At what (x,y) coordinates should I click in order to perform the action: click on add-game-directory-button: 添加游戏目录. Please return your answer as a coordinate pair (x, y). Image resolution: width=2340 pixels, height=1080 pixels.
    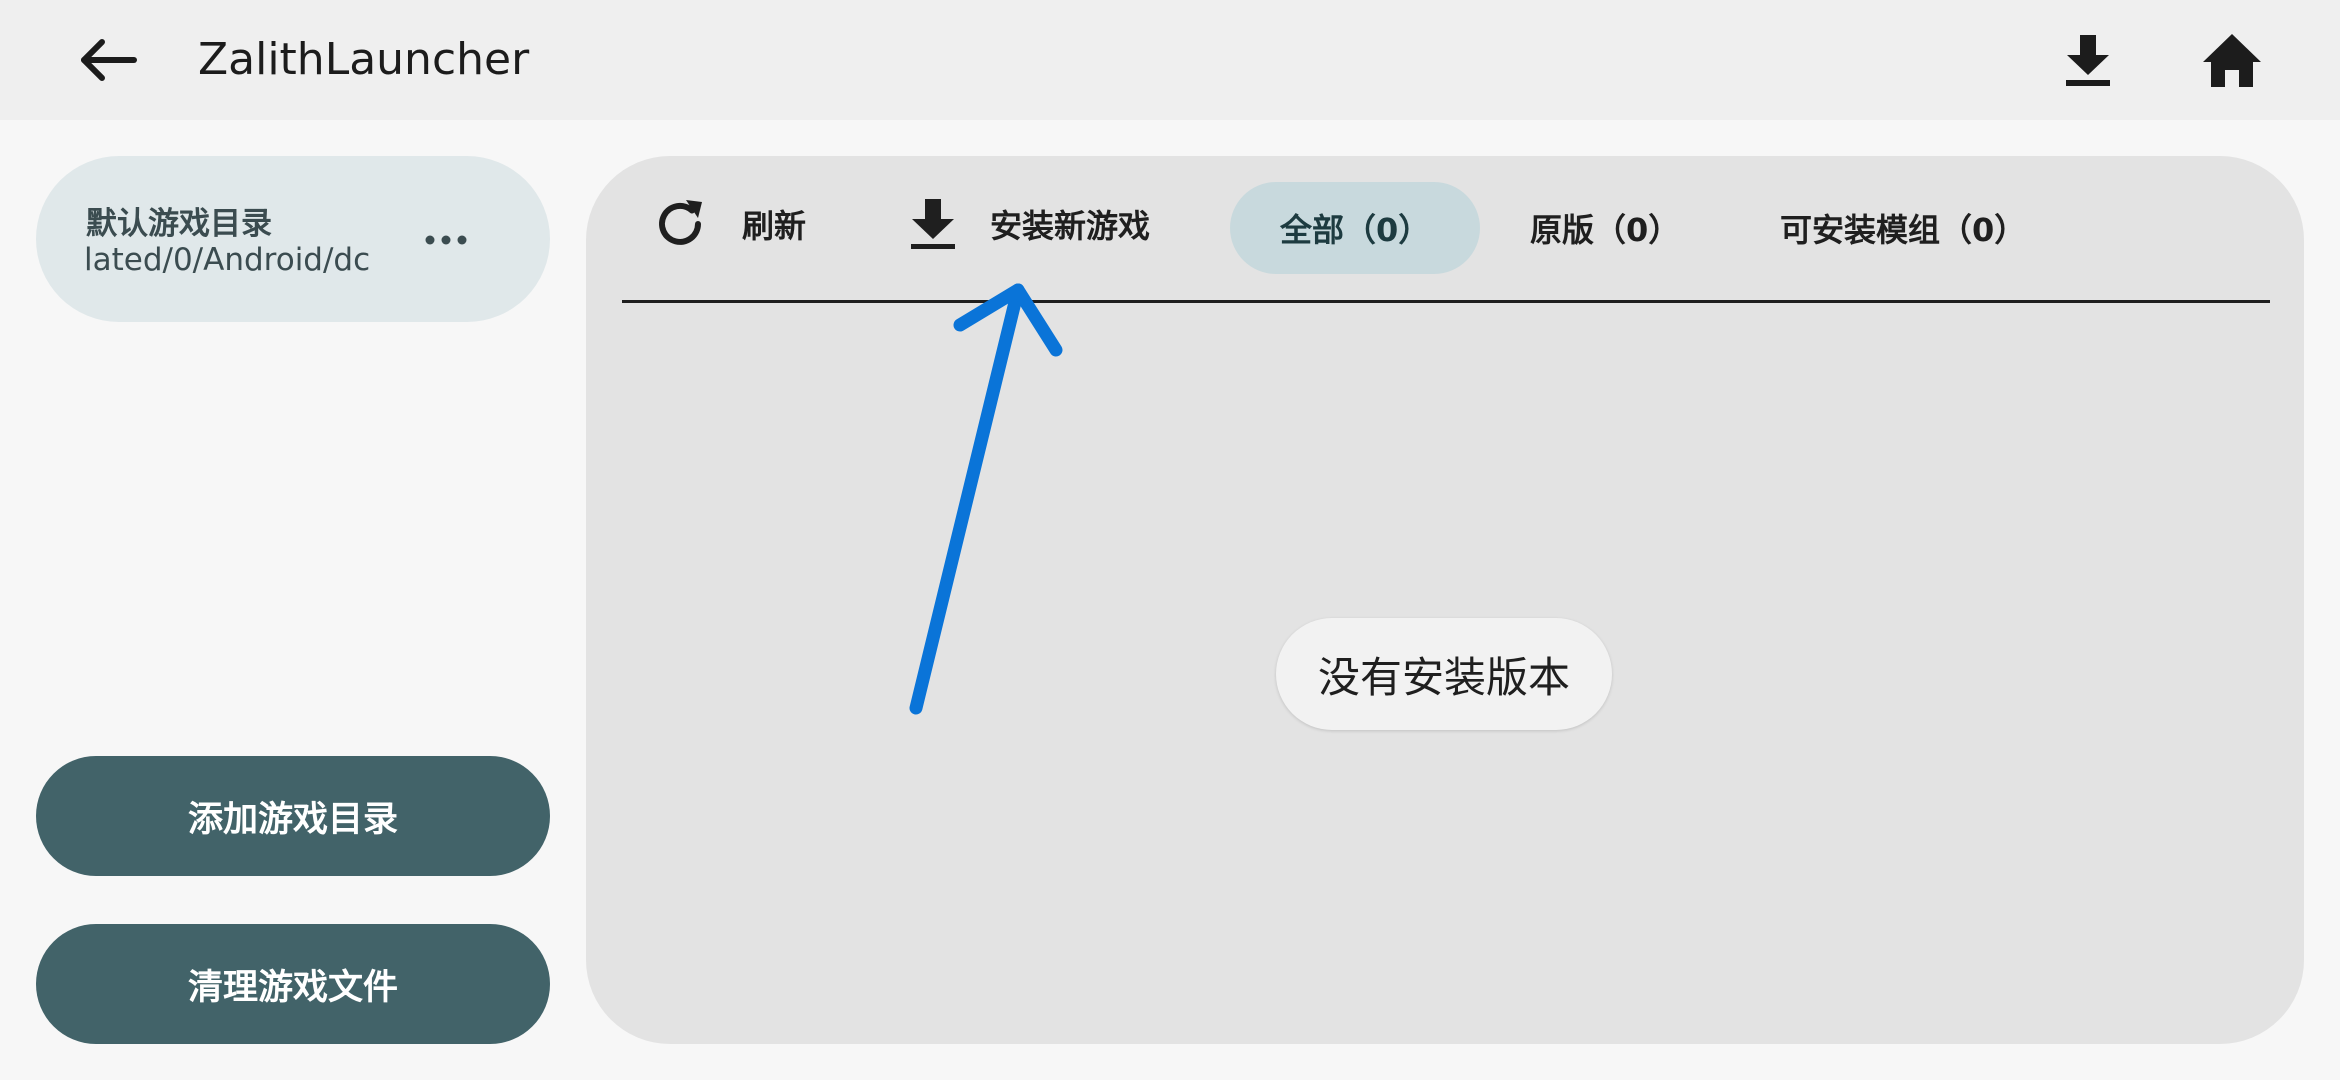
    Looking at the image, I should click on (293, 816).